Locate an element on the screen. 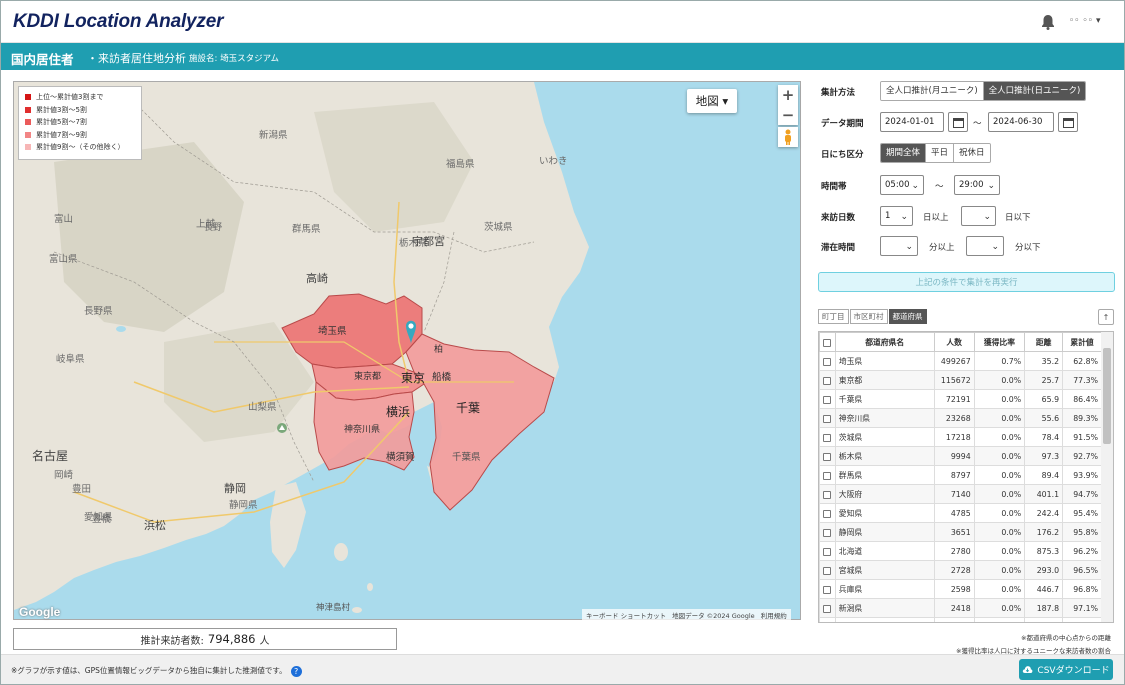  cell-prefecture: 群馬県 is located at coordinates (884, 475).